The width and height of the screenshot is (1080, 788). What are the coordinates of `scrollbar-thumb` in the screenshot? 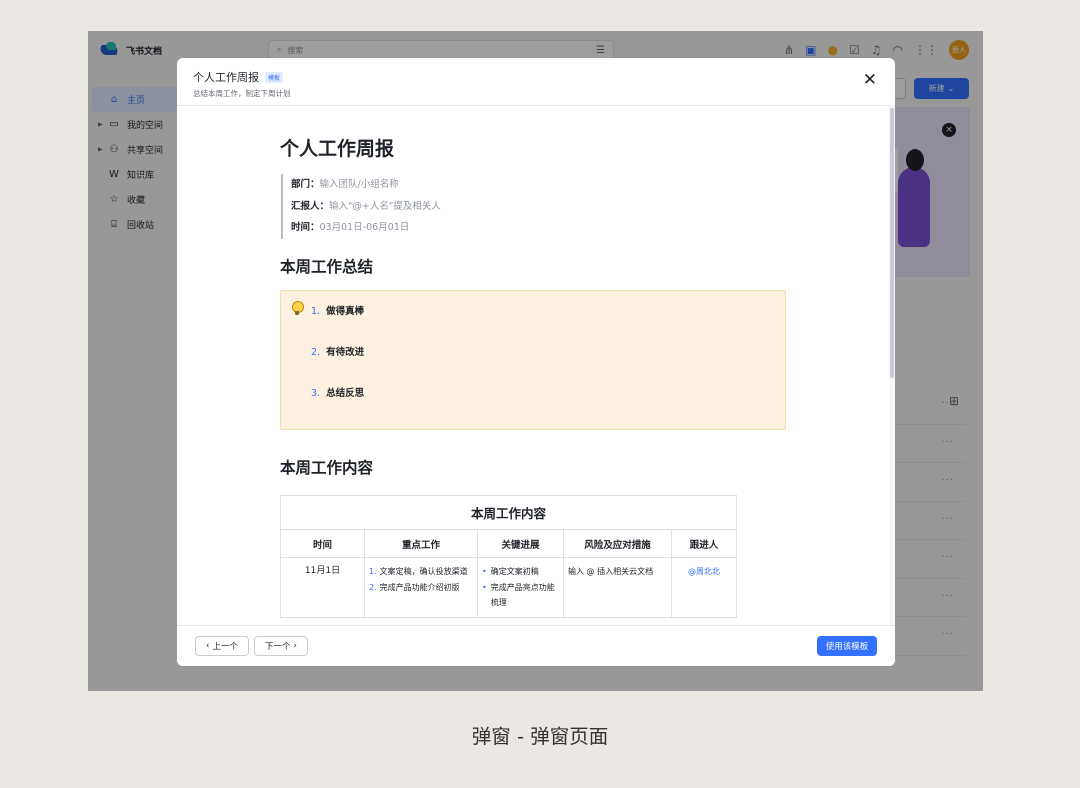 It's located at (892, 243).